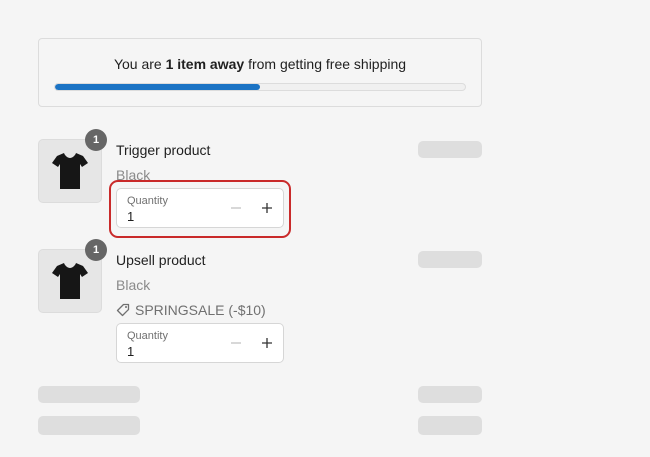 Image resolution: width=650 pixels, height=457 pixels. What do you see at coordinates (450, 394) in the screenshot?
I see `subtotal-value-placeholder` at bounding box center [450, 394].